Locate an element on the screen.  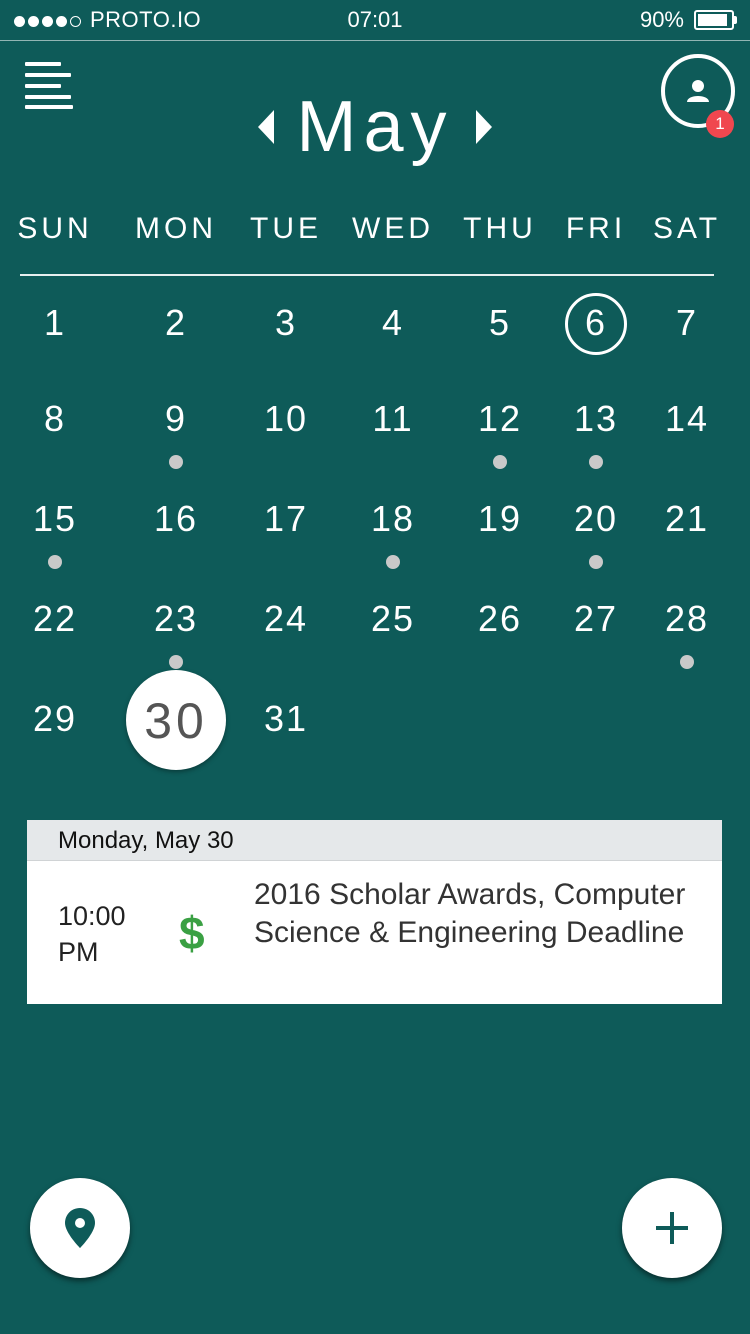
calendar-day: 26 is located at coordinates (500, 619).